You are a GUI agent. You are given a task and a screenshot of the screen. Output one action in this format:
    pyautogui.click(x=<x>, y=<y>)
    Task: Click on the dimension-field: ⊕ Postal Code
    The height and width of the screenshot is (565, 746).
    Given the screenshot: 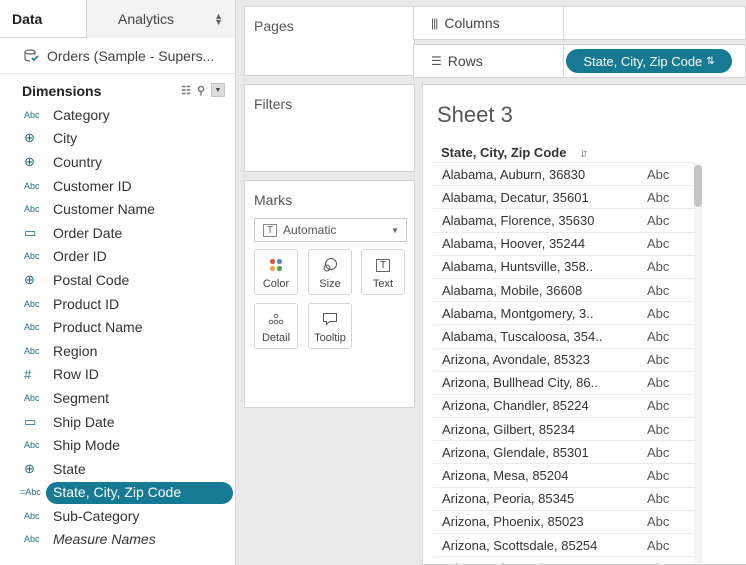 What is the action you would take?
    pyautogui.click(x=118, y=280)
    